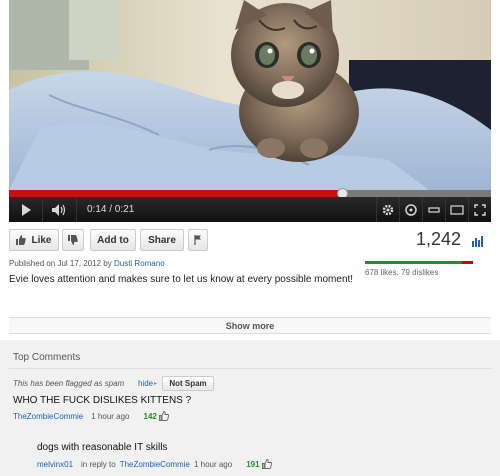  Describe the element at coordinates (162, 240) in the screenshot. I see `share-button: Share` at that location.